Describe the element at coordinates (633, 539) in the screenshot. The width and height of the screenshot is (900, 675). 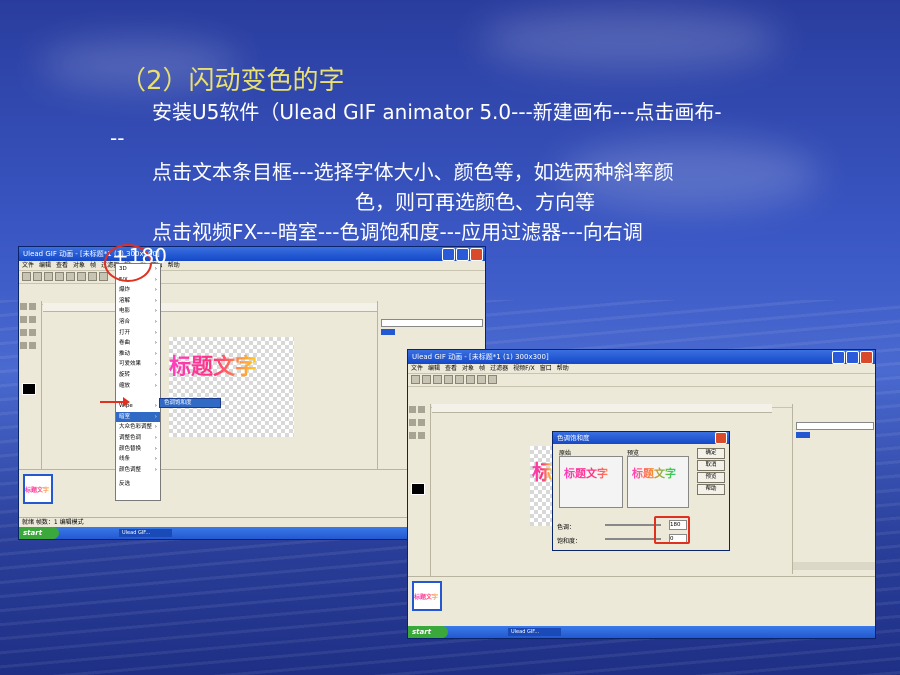
I see `saturation-slider` at that location.